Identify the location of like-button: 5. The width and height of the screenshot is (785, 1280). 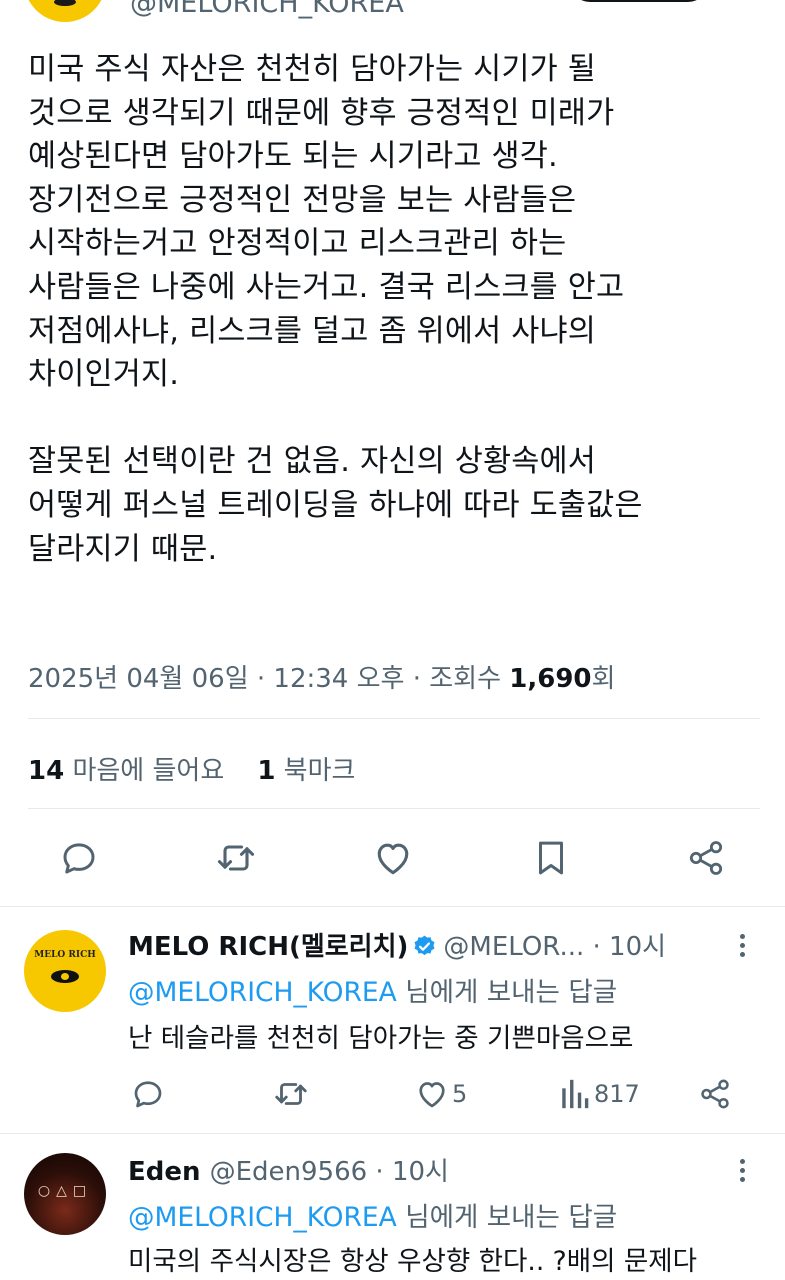
(440, 1094).